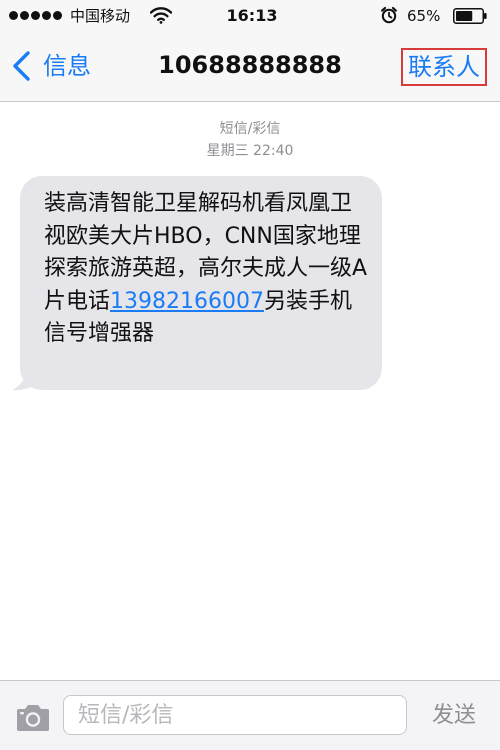 Image resolution: width=500 pixels, height=750 pixels. What do you see at coordinates (33, 718) in the screenshot?
I see `camera-icon` at bounding box center [33, 718].